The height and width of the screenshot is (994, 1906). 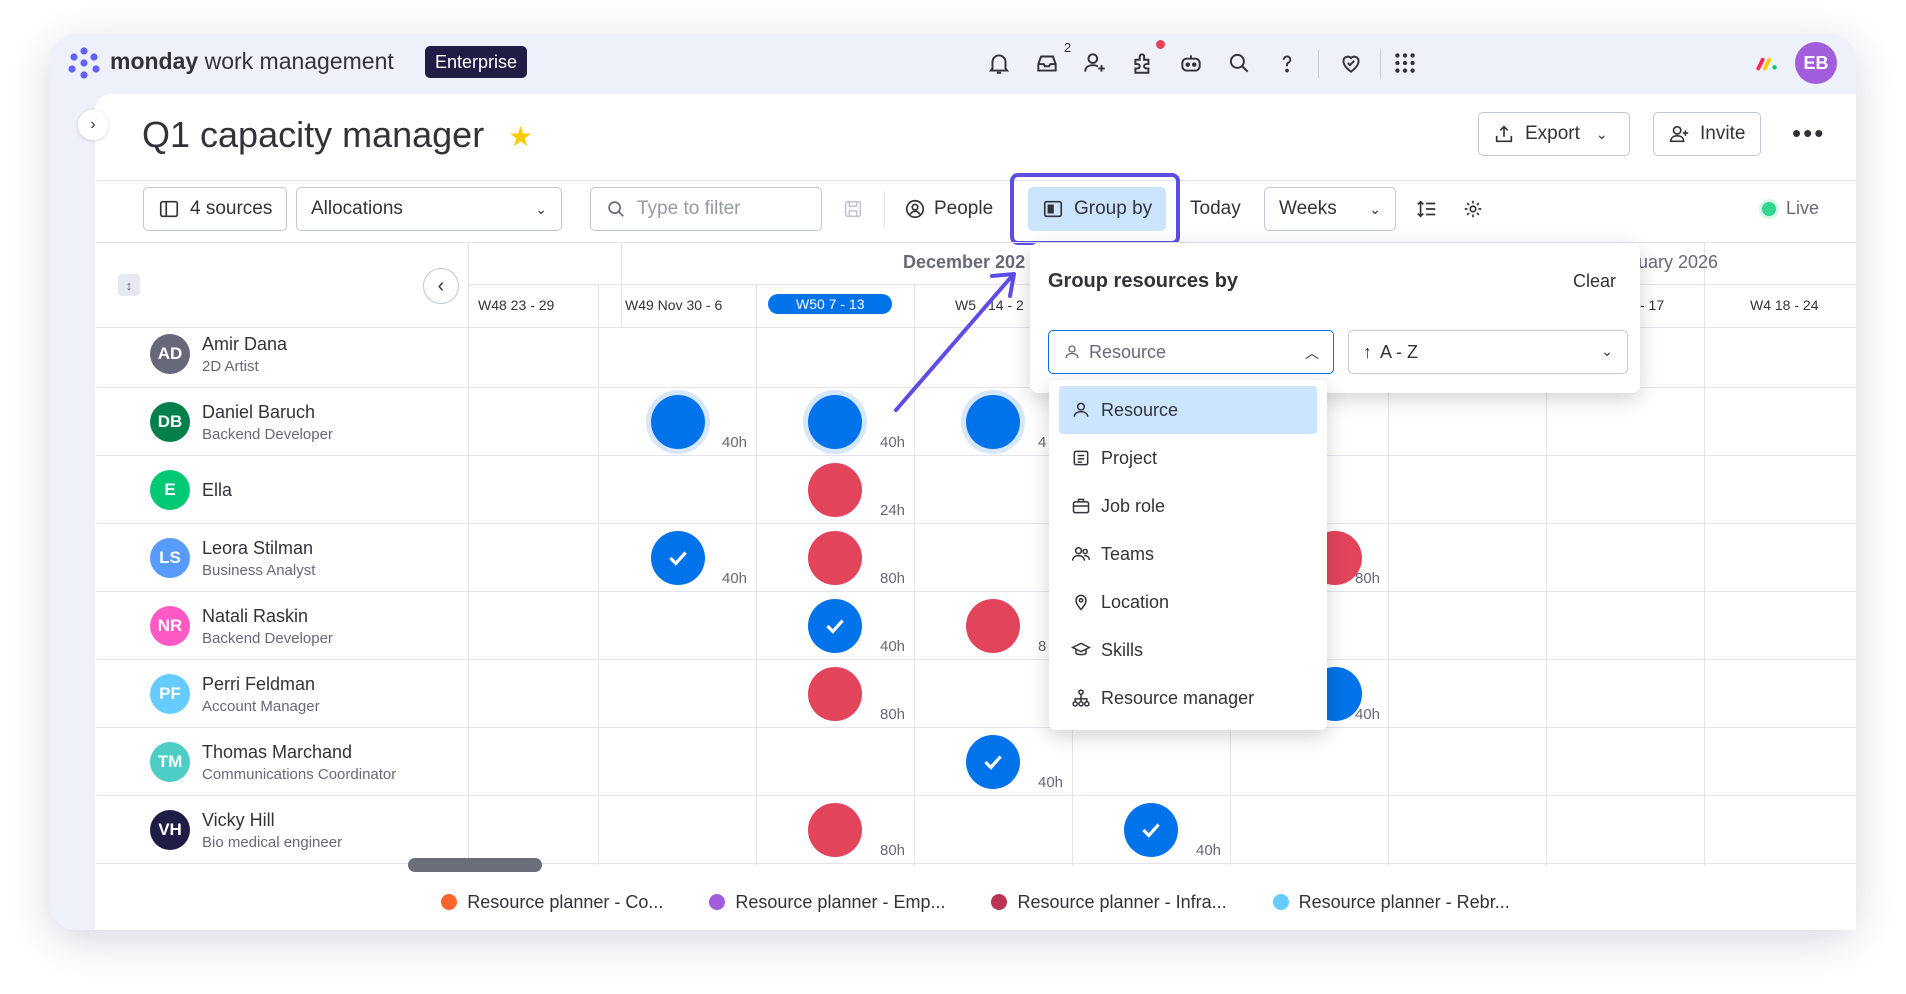 What do you see at coordinates (1287, 63) in the screenshot?
I see `help-icon` at bounding box center [1287, 63].